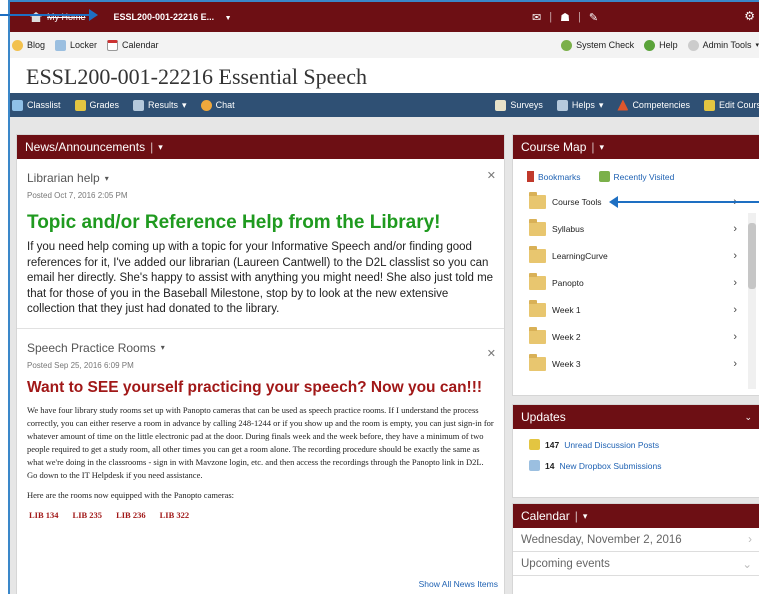 The width and height of the screenshot is (759, 594). I want to click on rooms-list: LIB 134 LIB 235 LIB 236 LIB 322, so click(266, 515).